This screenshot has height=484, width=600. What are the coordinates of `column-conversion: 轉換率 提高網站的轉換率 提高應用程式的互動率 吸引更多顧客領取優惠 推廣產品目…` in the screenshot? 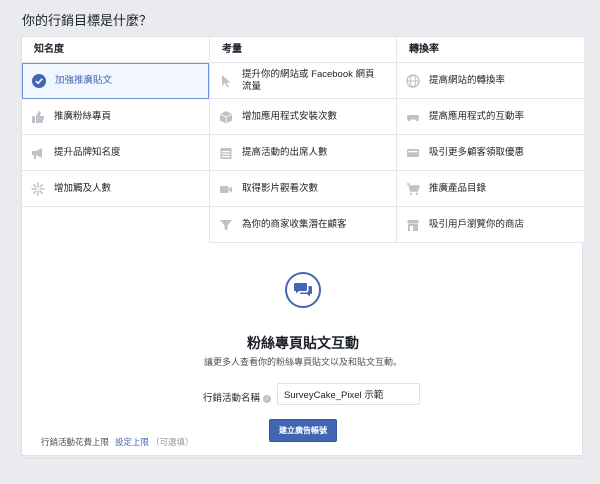 It's located at (490, 140).